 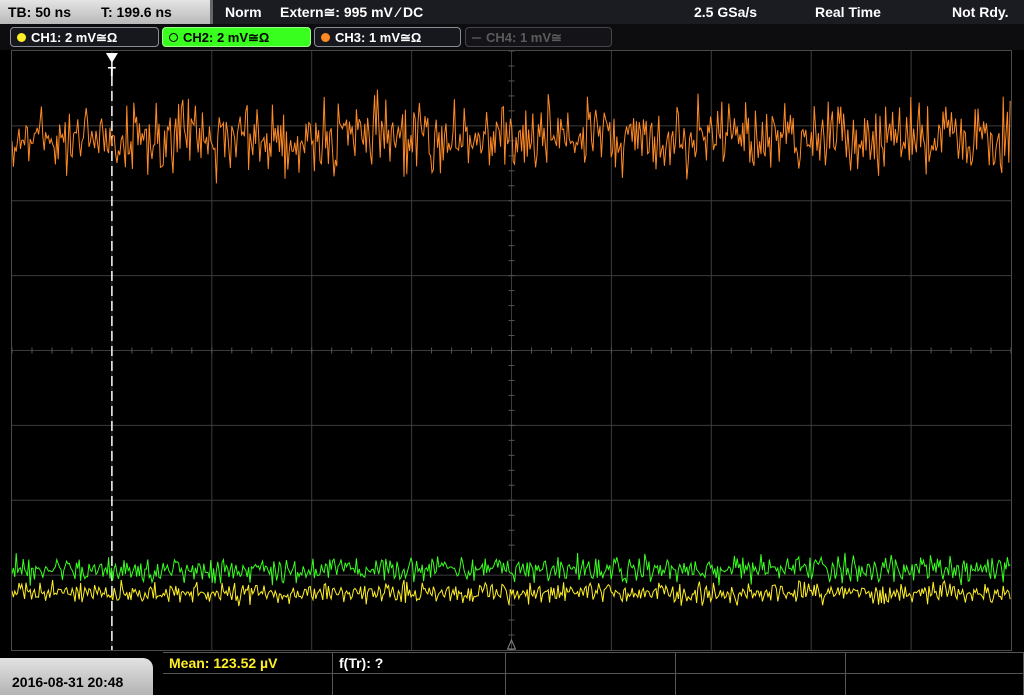 I want to click on trigger-status-label: Not Rdy., so click(x=980, y=12).